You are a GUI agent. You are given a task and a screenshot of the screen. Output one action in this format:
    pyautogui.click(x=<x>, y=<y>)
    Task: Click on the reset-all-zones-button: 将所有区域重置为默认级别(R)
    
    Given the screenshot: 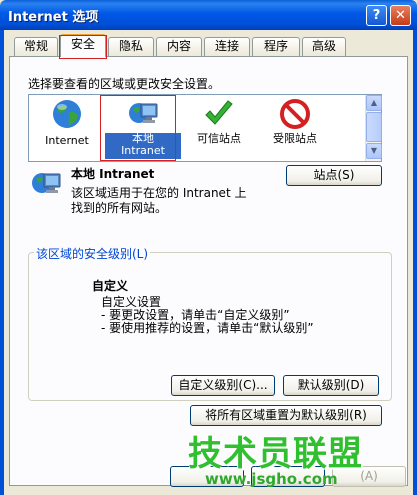 What is the action you would take?
    pyautogui.click(x=286, y=415)
    